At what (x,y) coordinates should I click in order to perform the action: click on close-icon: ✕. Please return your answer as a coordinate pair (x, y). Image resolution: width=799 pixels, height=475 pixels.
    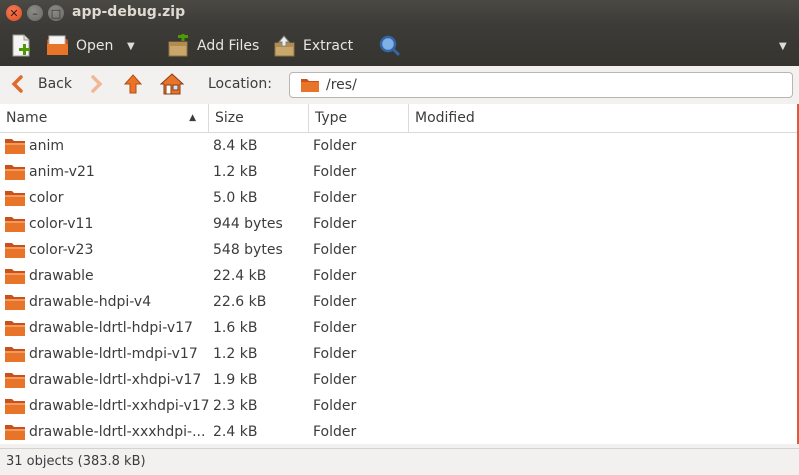
    Looking at the image, I should click on (14, 13).